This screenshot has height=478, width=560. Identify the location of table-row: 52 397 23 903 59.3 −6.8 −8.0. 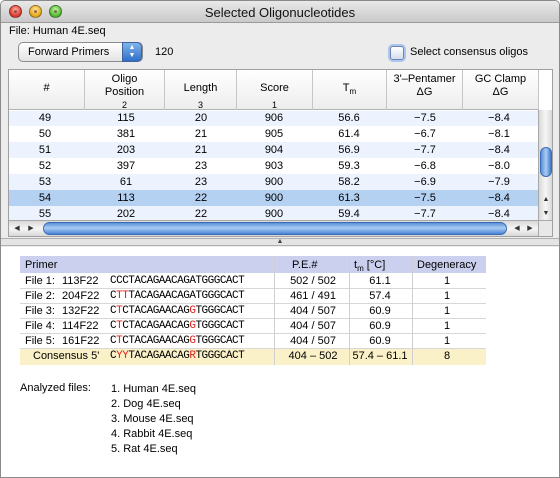
(274, 166).